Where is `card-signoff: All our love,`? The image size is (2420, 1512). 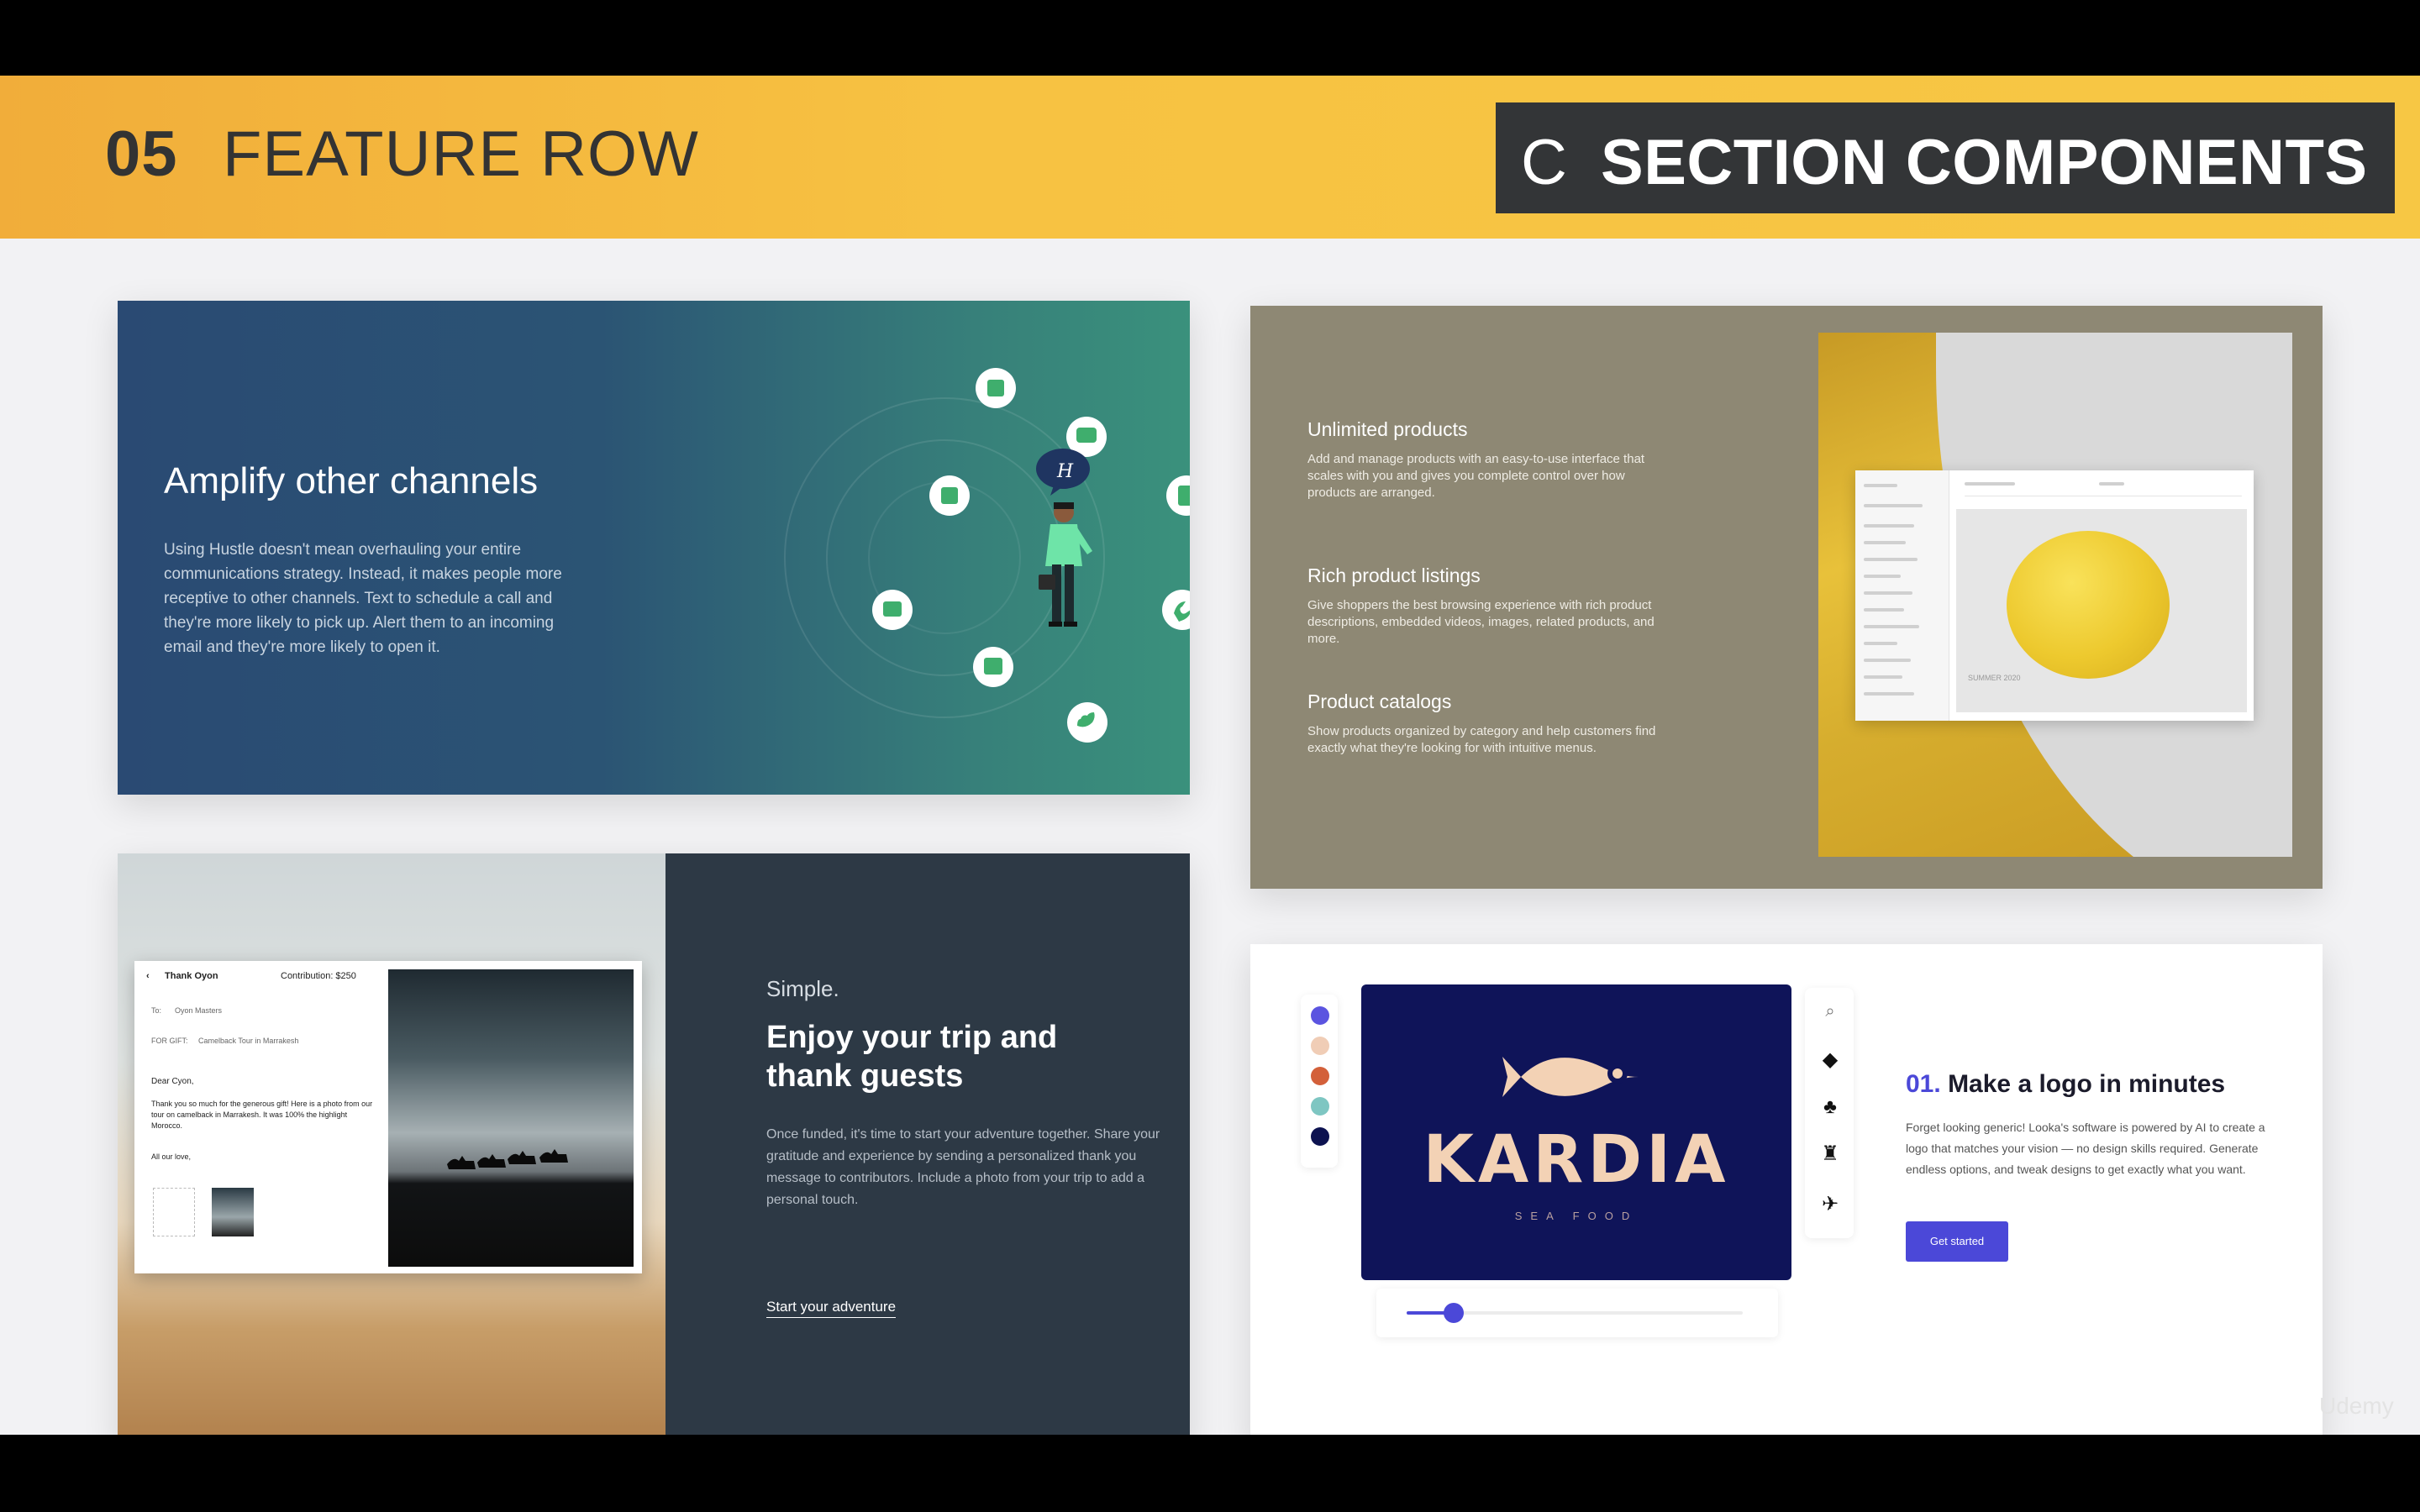
card-signoff: All our love, is located at coordinates (172, 1156).